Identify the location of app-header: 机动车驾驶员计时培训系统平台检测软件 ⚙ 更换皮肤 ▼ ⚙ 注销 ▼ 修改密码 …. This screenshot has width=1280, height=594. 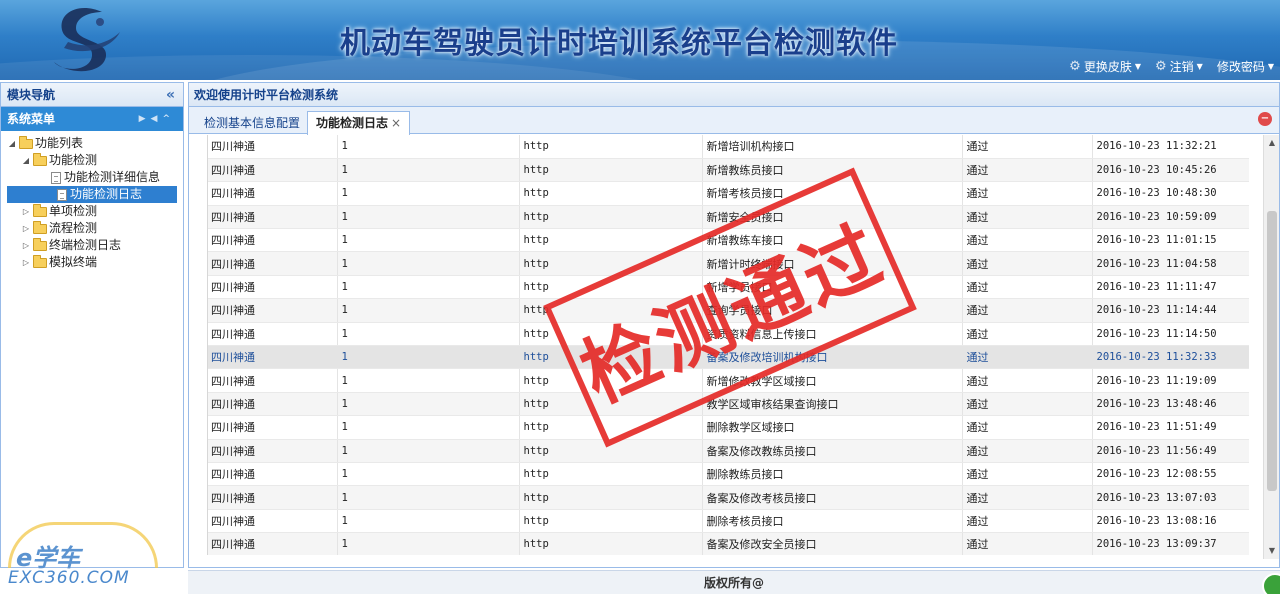
(640, 40).